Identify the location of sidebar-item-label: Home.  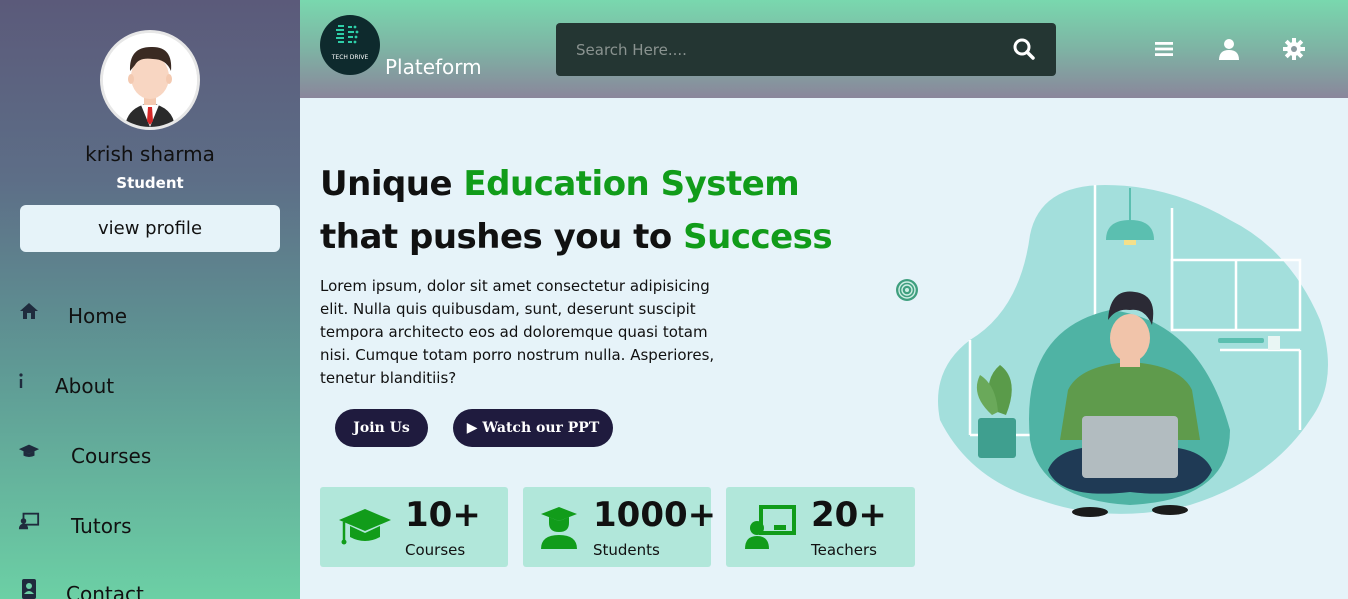
(98, 316).